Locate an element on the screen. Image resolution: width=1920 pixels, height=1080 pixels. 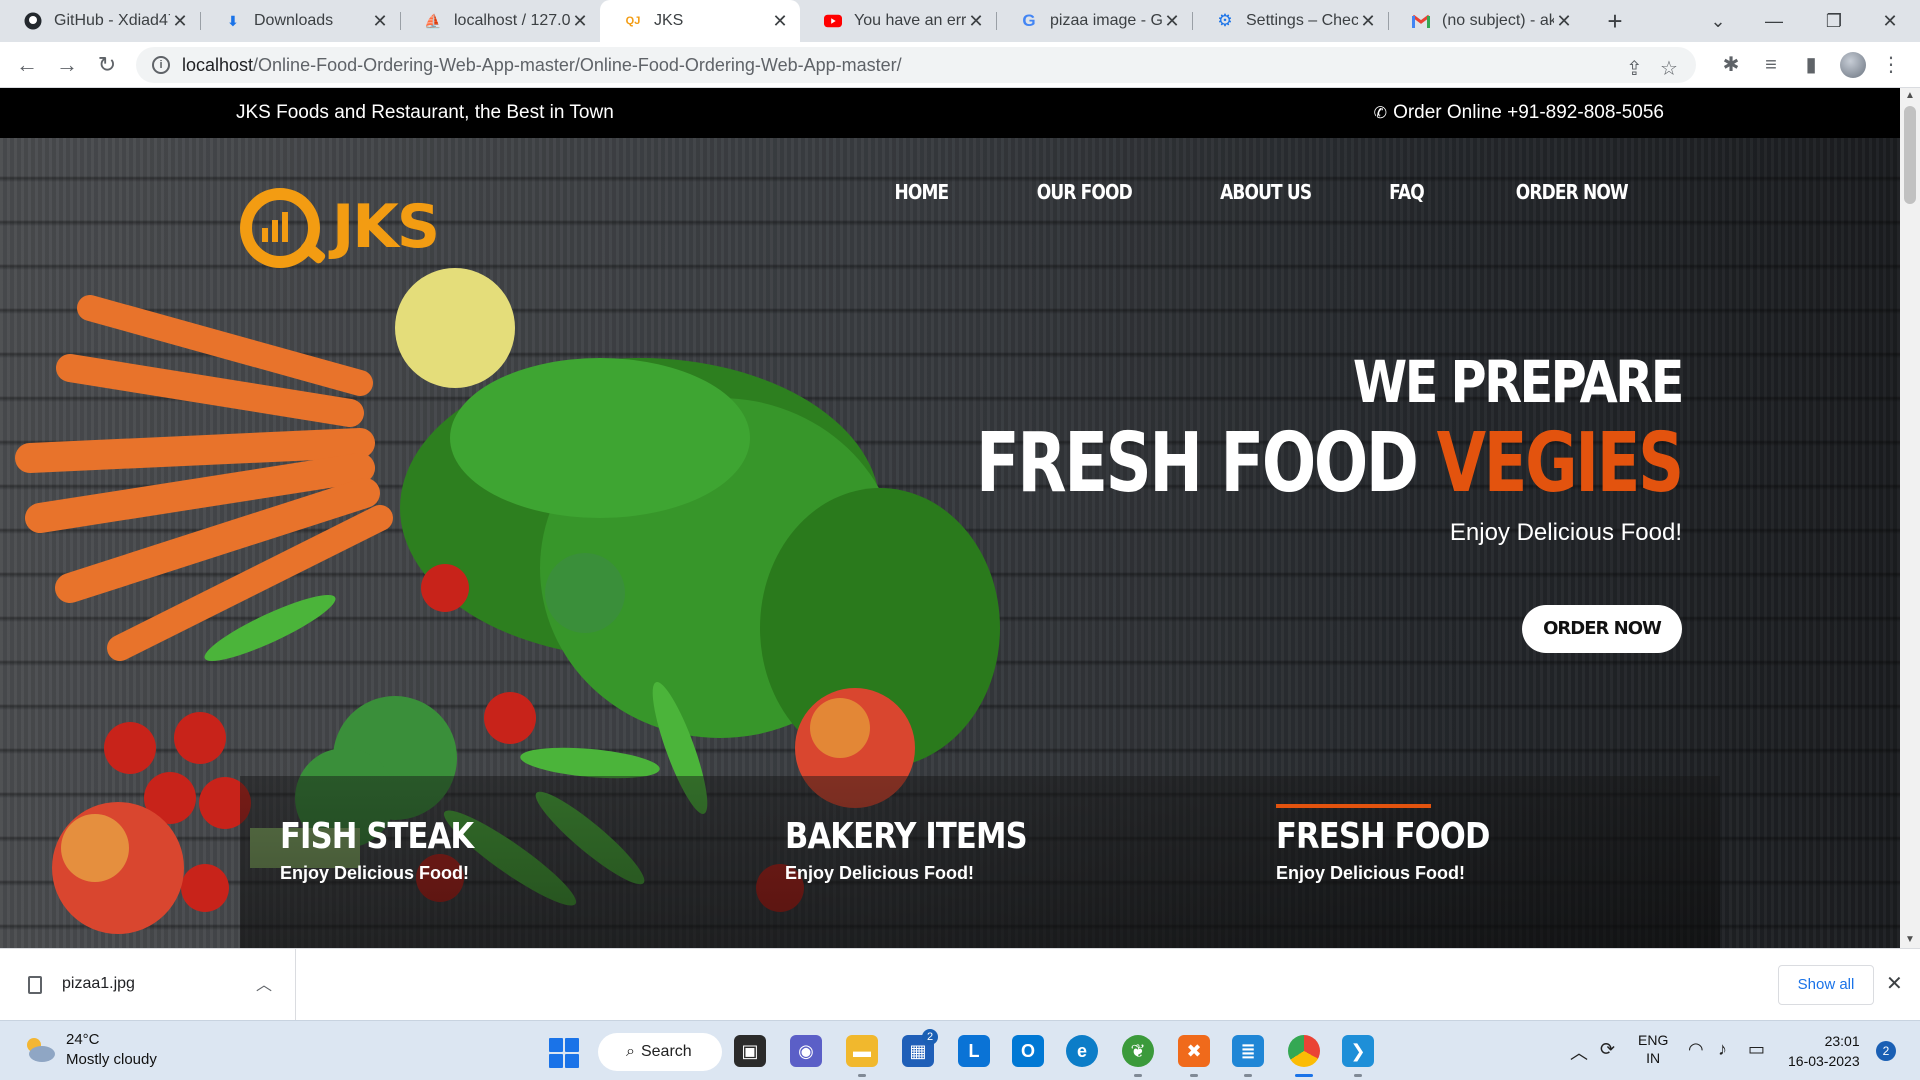
reload-button: ↻ is located at coordinates (107, 65).